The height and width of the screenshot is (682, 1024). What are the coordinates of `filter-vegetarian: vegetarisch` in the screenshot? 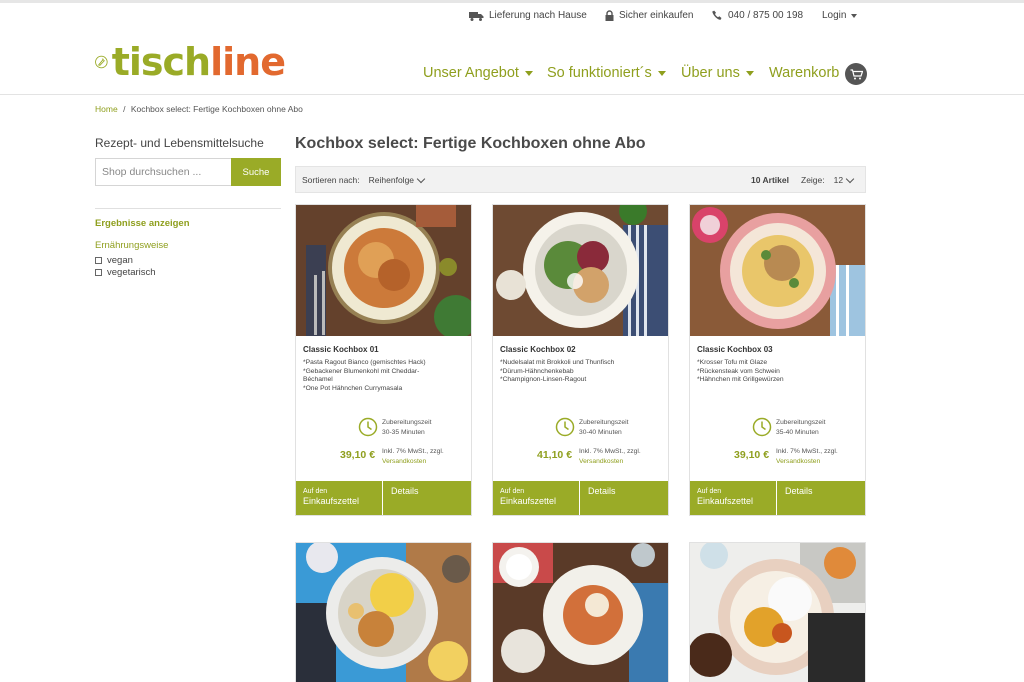 It's located at (125, 272).